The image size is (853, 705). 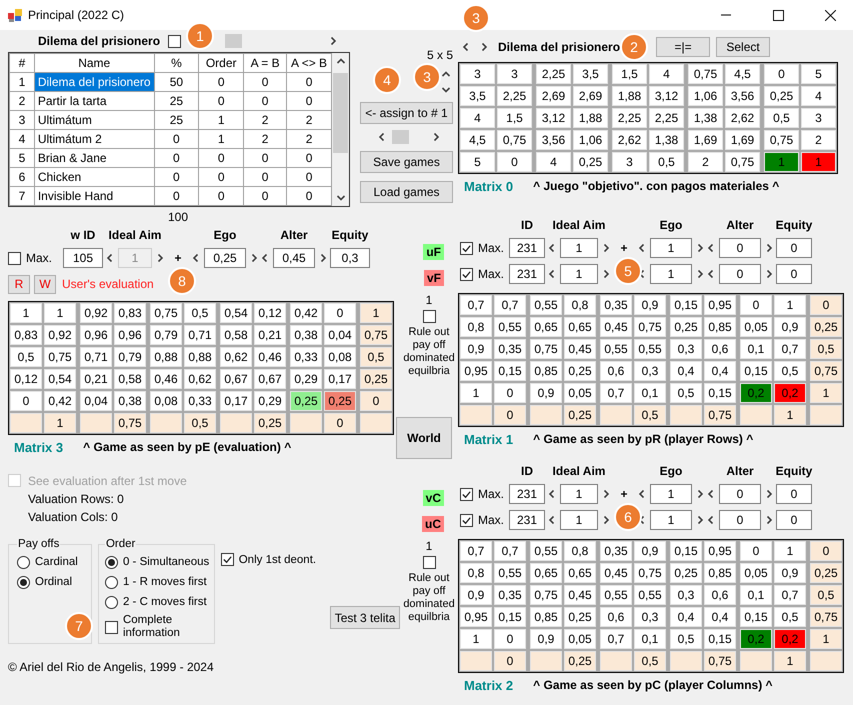 I want to click on column-header: A <> B, so click(x=309, y=63).